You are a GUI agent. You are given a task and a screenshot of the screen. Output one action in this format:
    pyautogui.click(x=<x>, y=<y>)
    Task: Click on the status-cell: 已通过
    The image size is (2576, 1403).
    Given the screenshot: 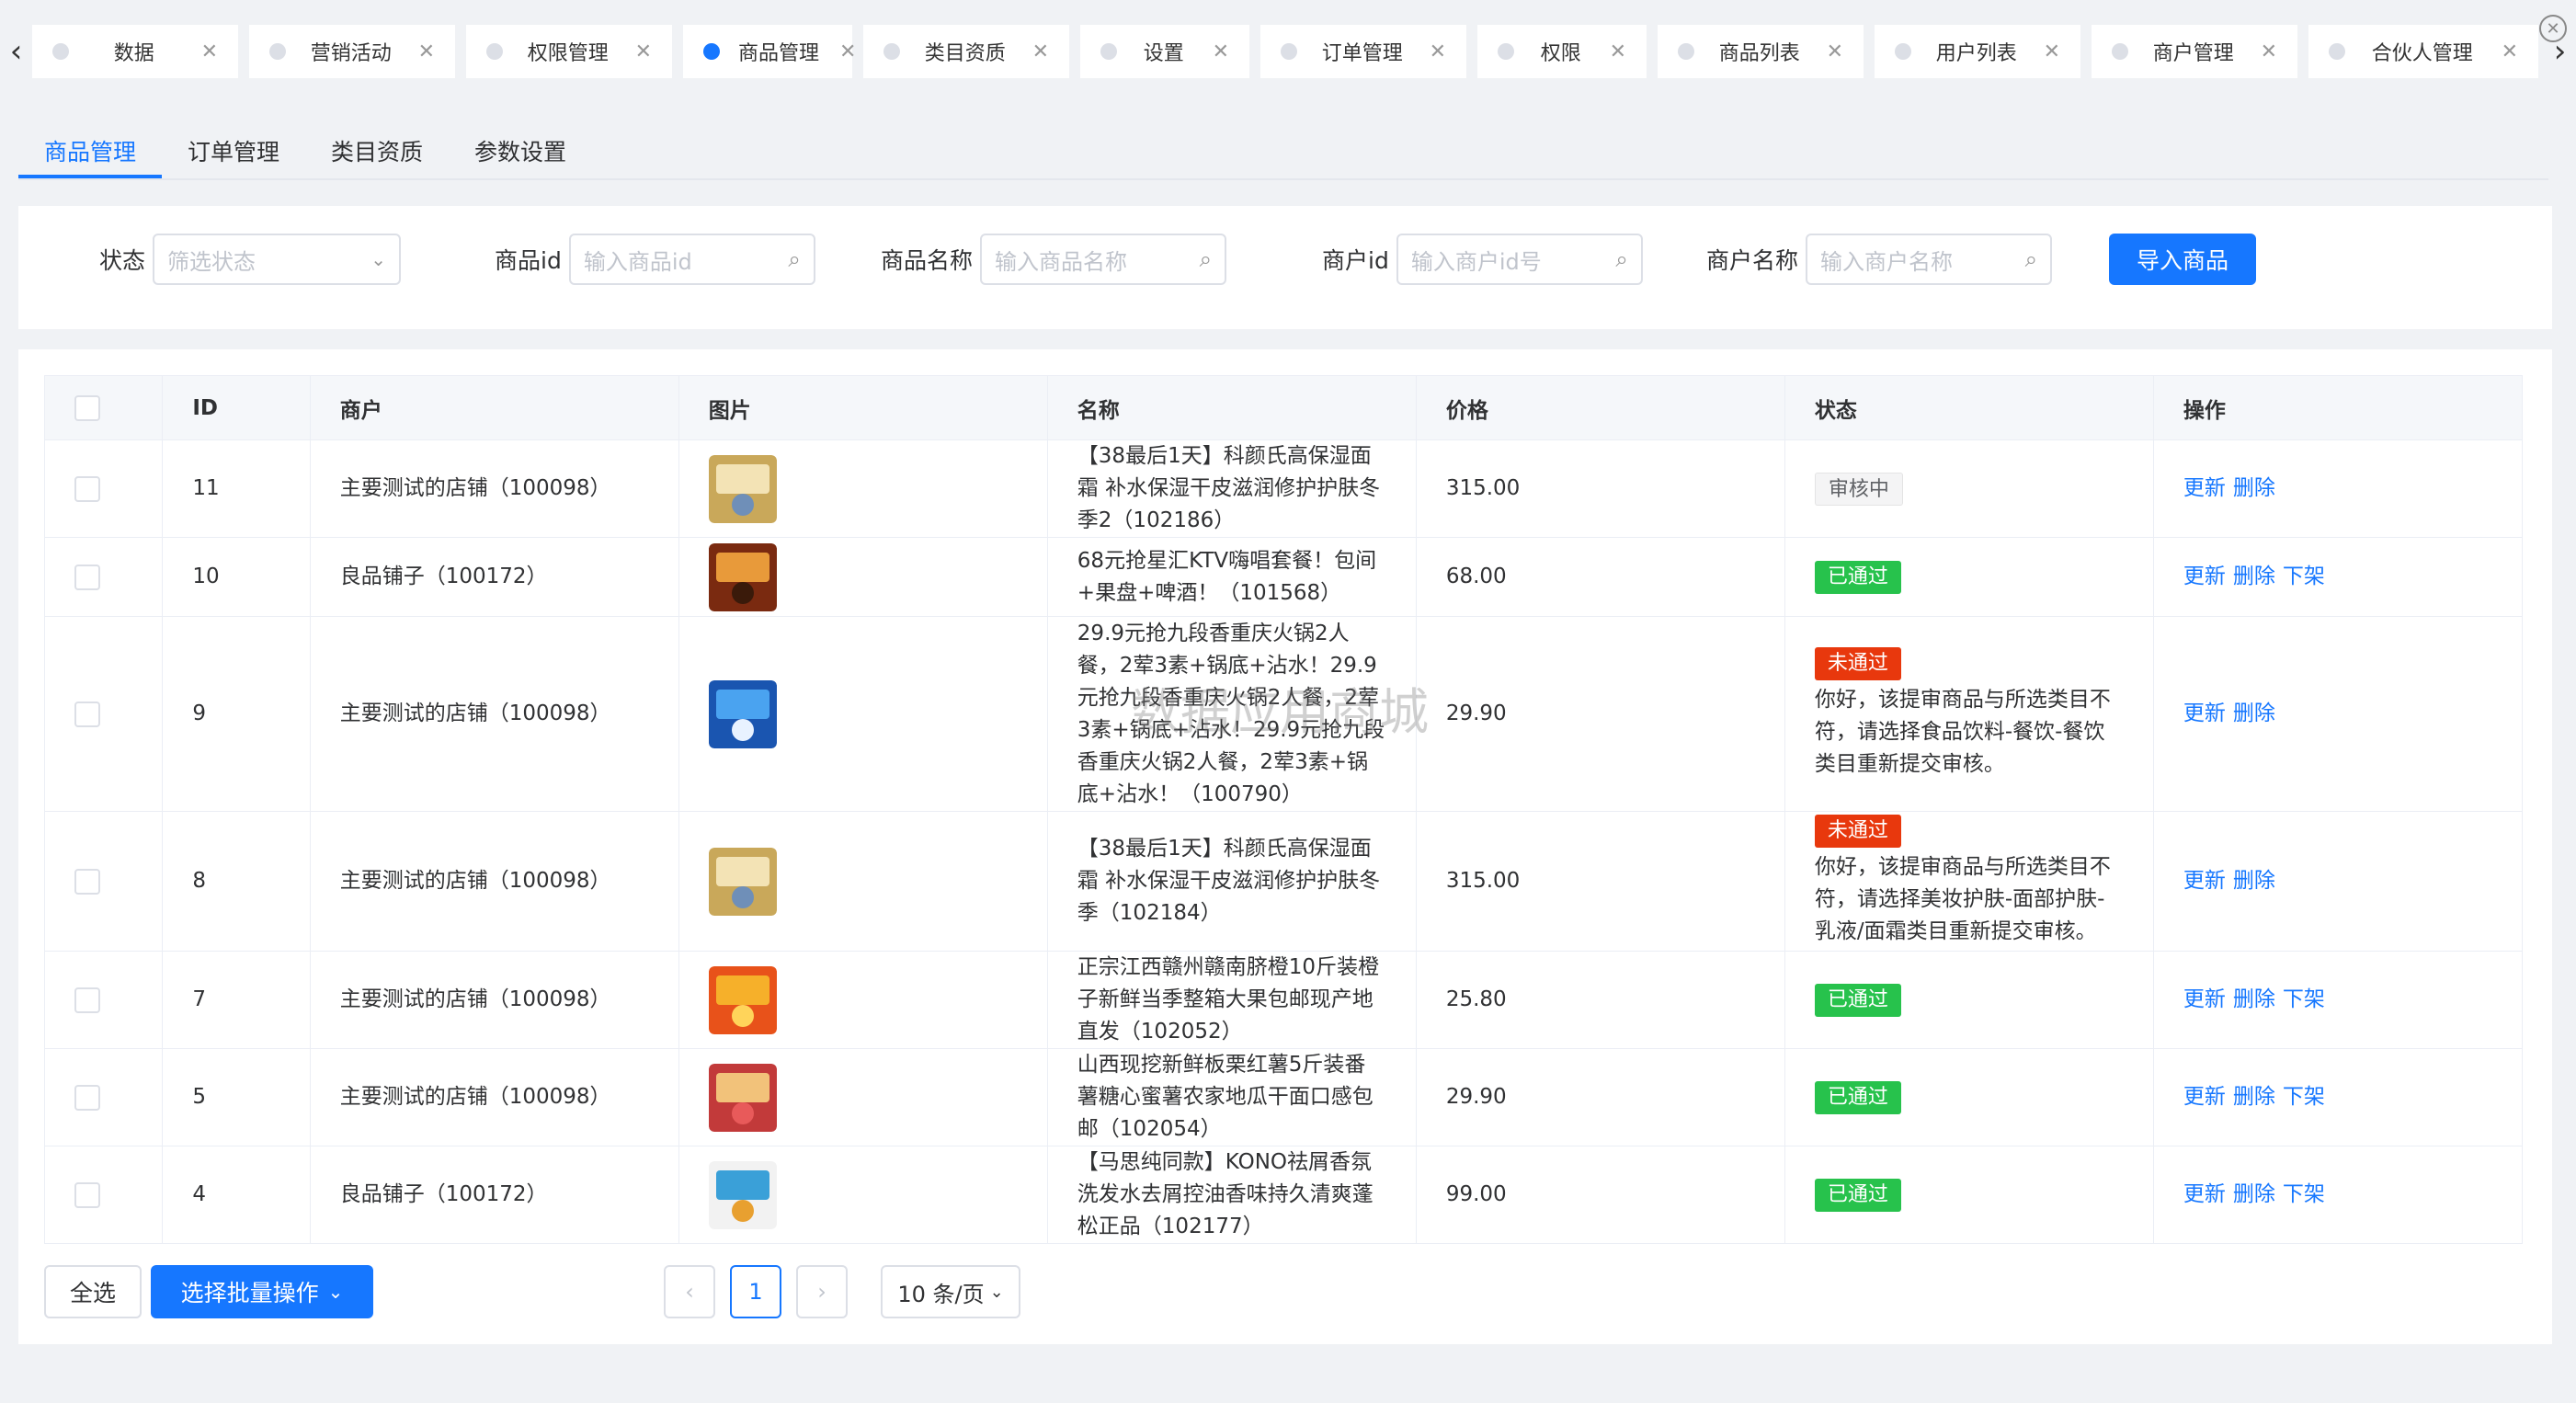 What is the action you would take?
    pyautogui.click(x=1969, y=577)
    